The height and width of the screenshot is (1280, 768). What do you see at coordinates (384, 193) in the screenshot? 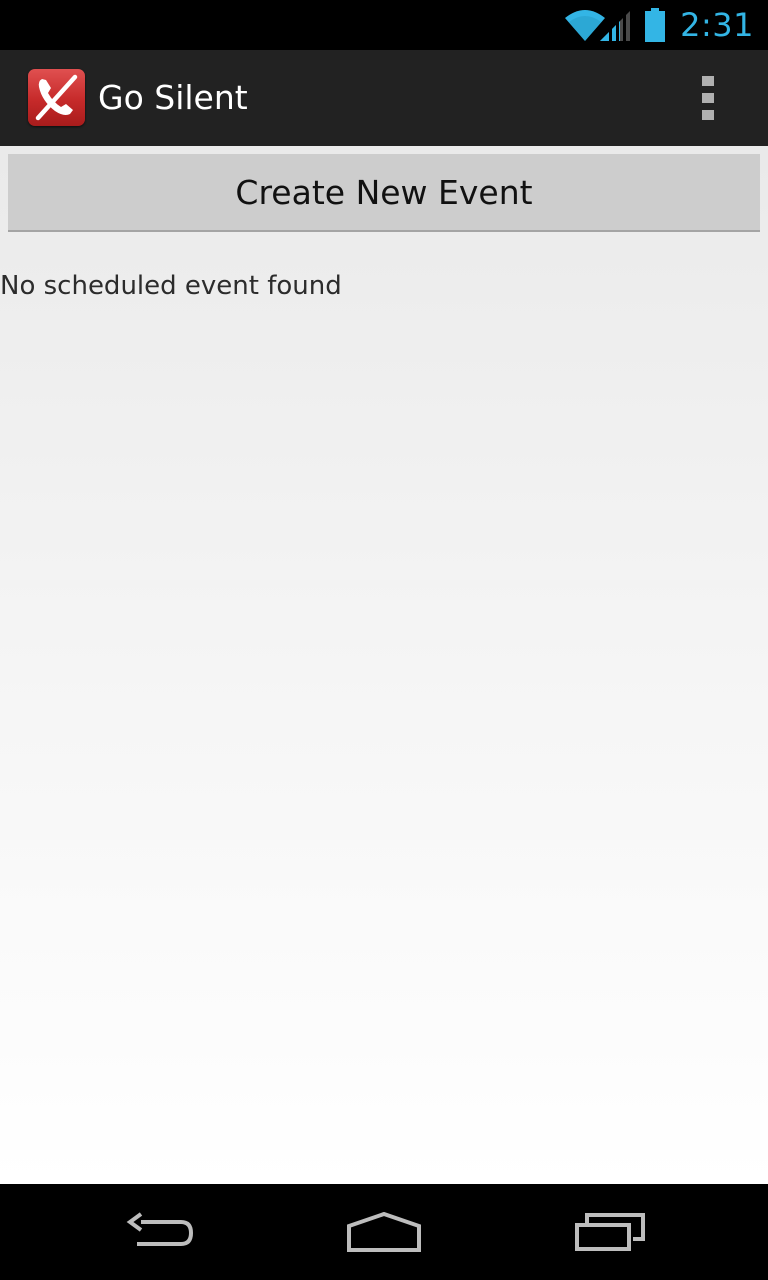
I see `create-new-event-button: Create New Event` at bounding box center [384, 193].